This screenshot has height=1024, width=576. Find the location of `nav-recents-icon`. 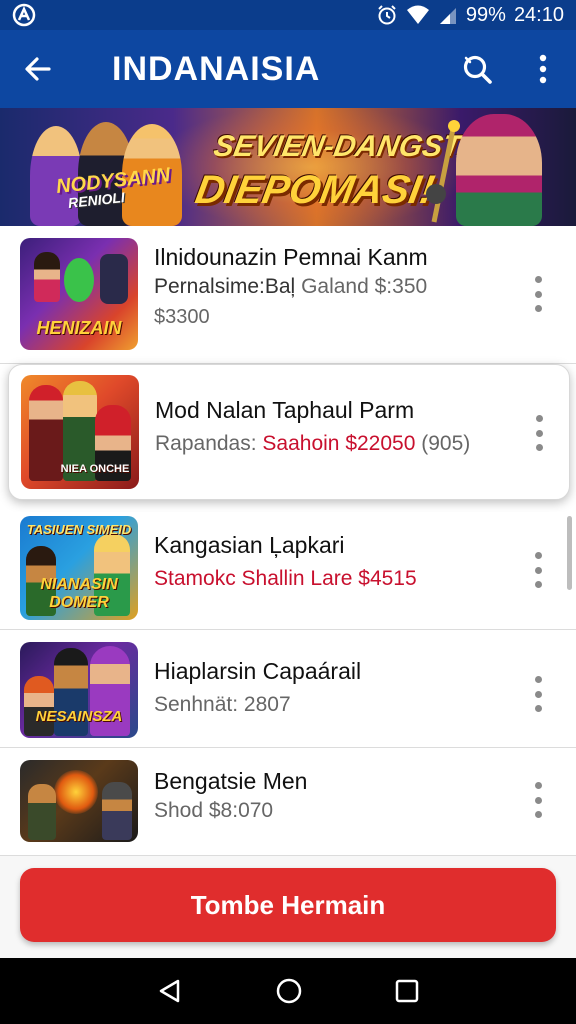

nav-recents-icon is located at coordinates (407, 991).